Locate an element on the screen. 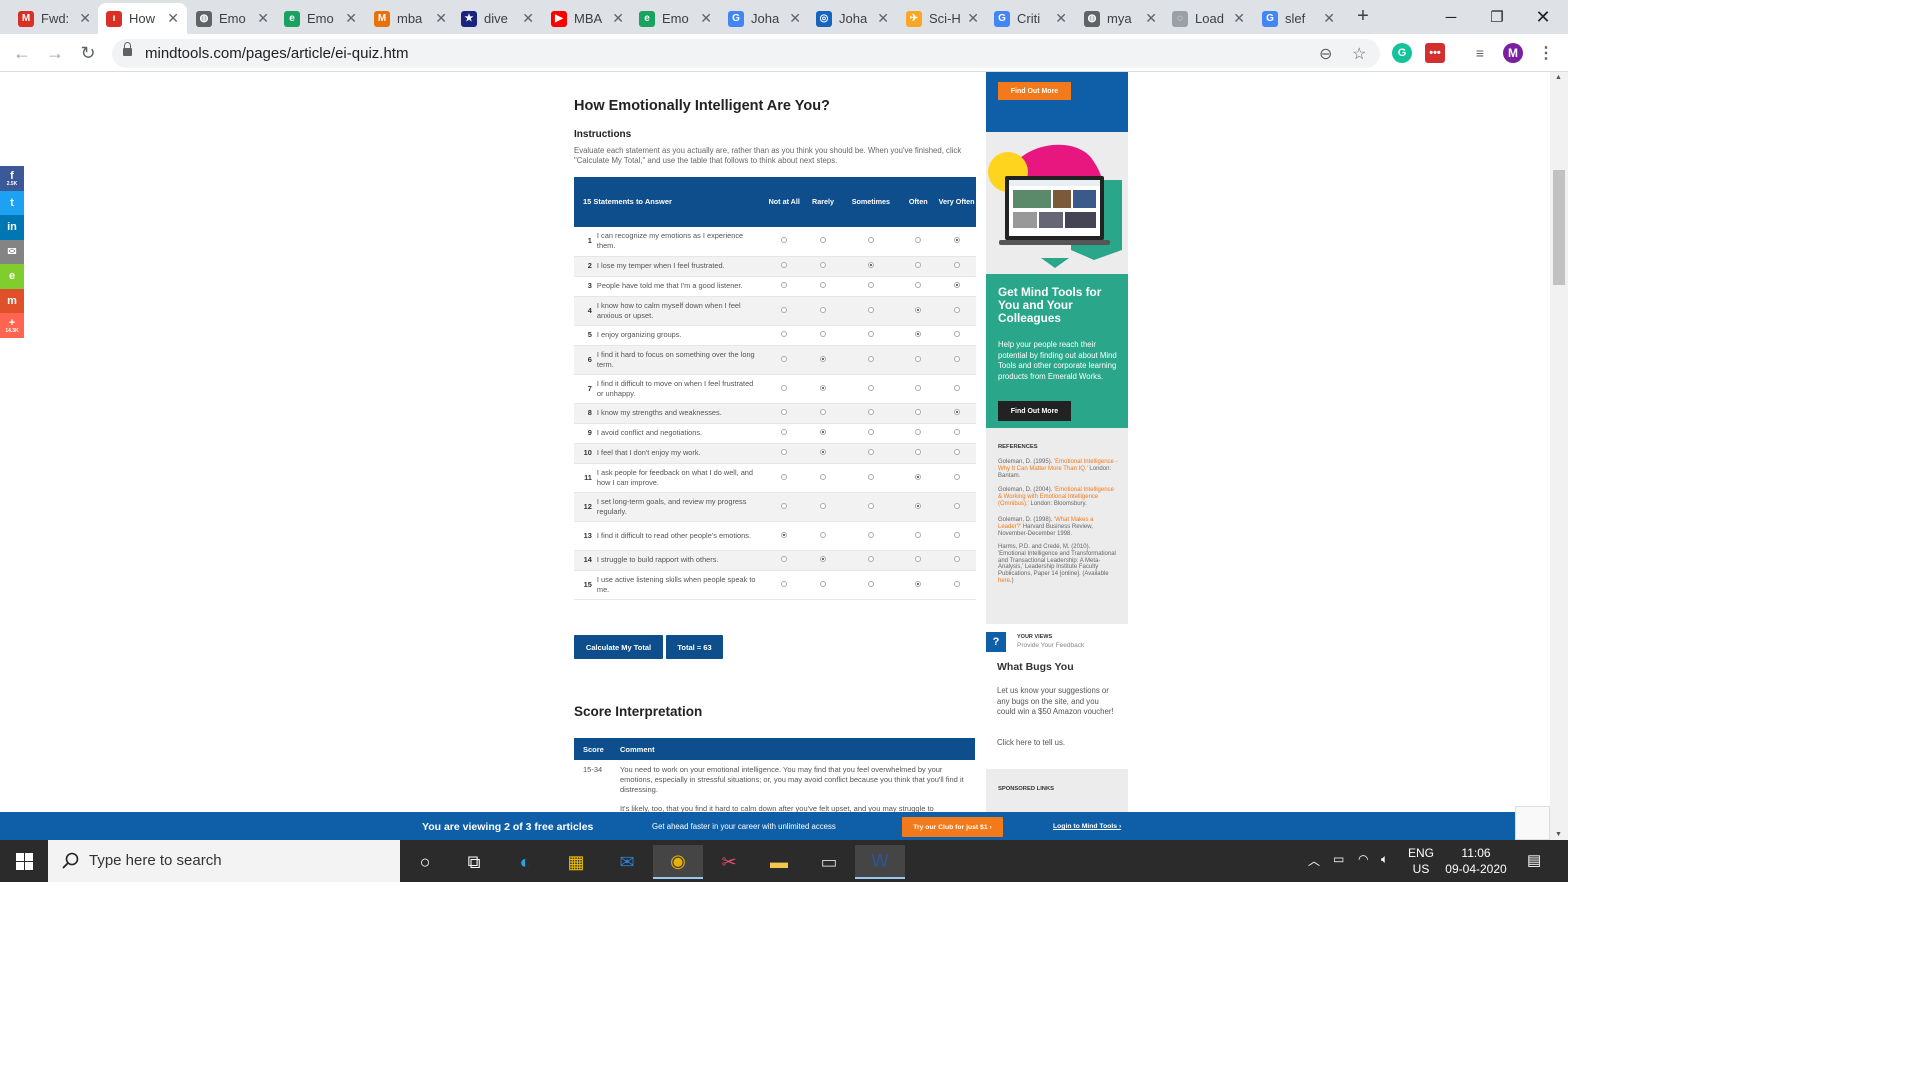 The width and height of the screenshot is (1920, 1080). scrollbar-thumb is located at coordinates (1559, 227).